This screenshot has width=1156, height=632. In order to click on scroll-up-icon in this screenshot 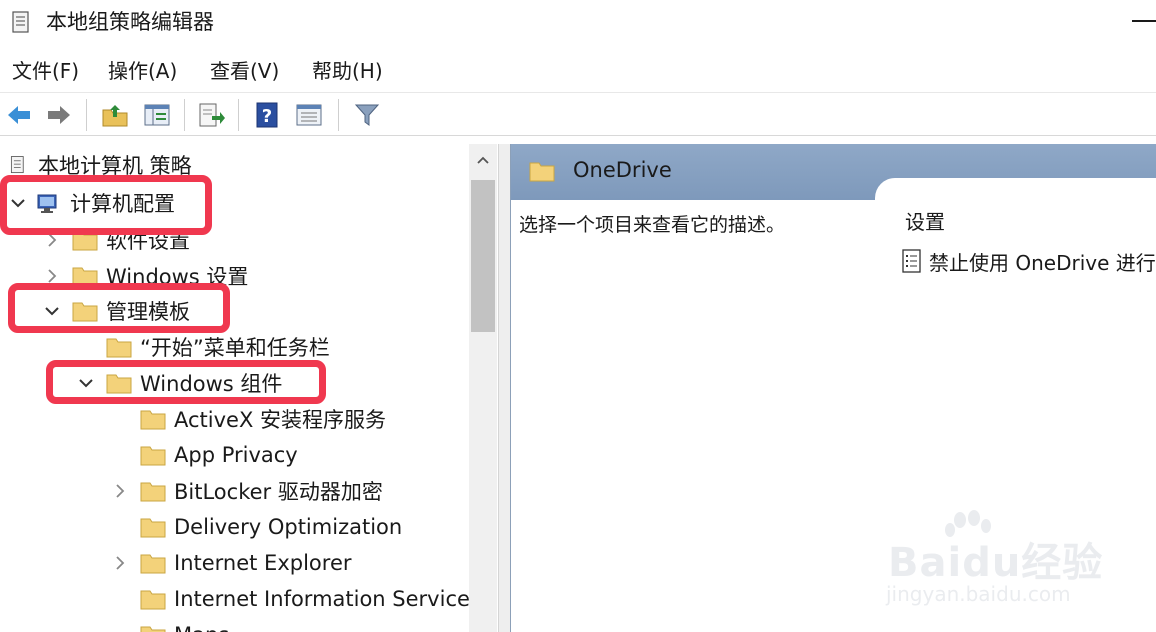, I will do `click(483, 160)`.